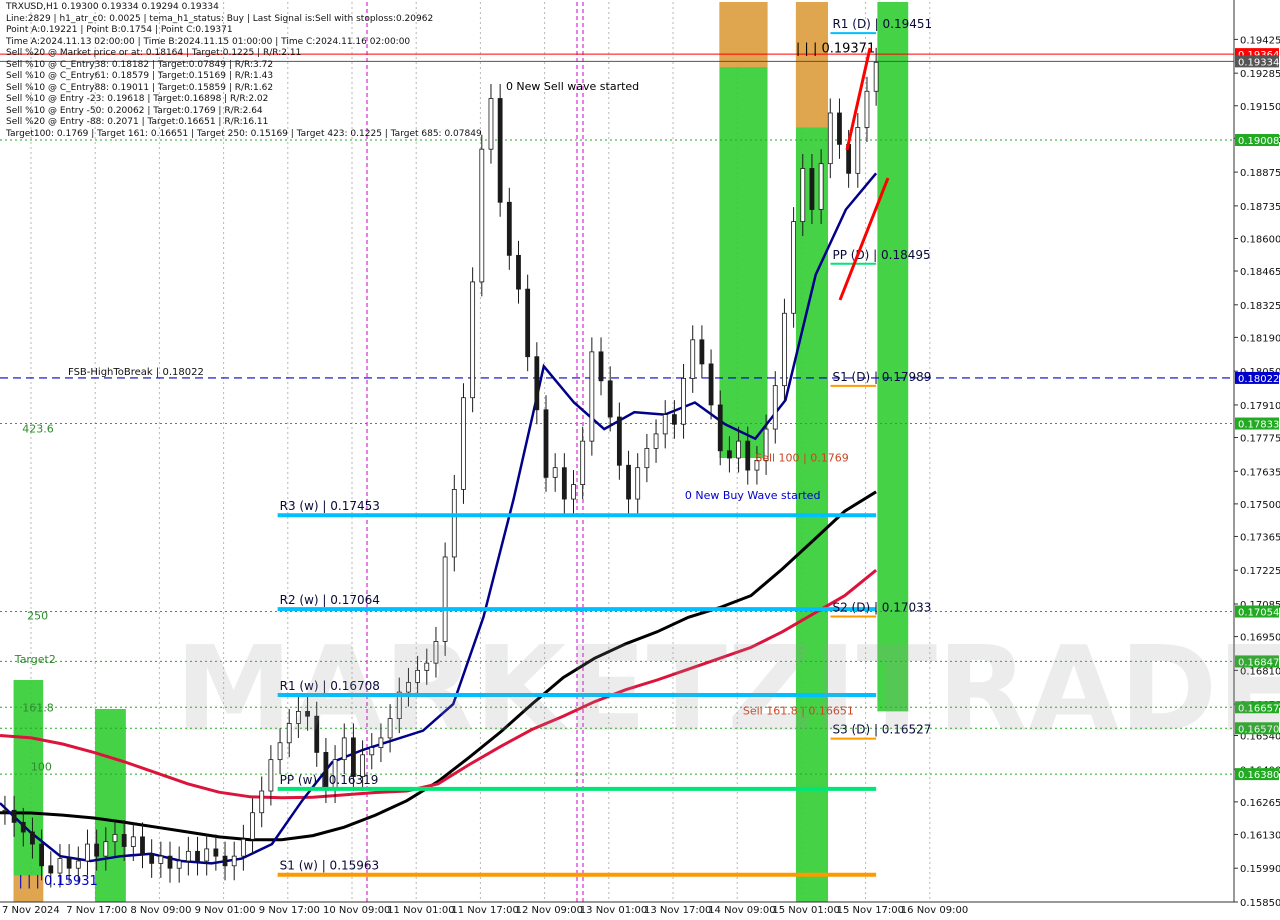  I want to click on watermark-logo: MARKETZITRADE, so click(727, 689).